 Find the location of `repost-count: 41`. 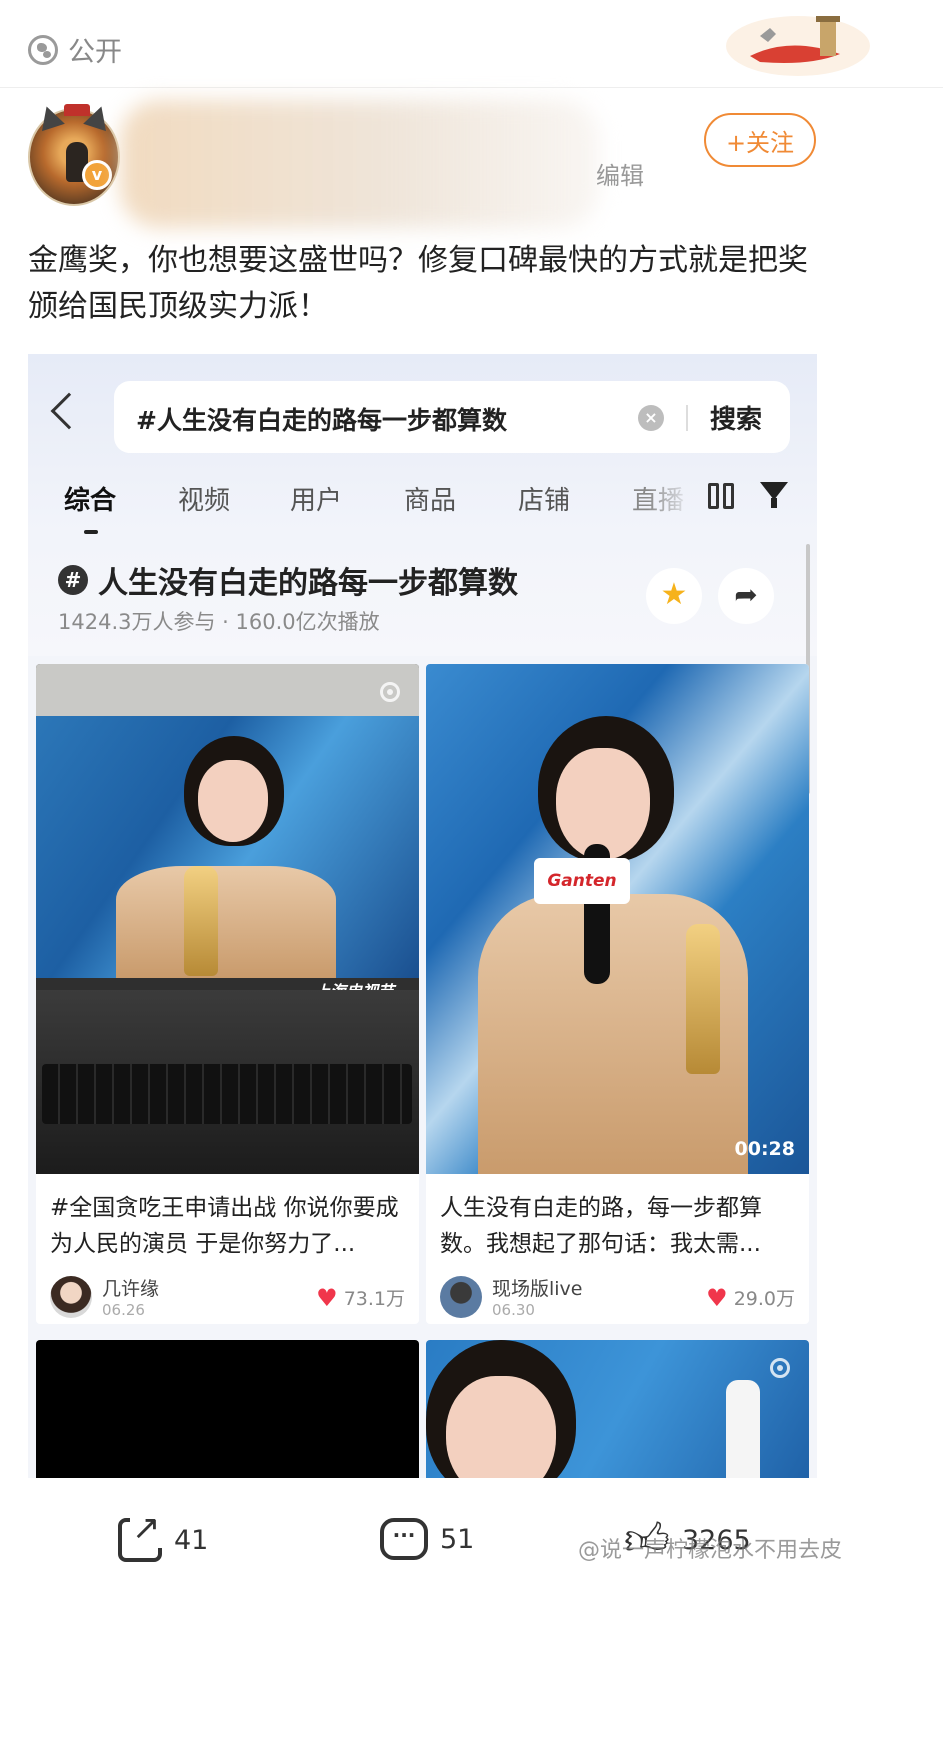

repost-count: 41 is located at coordinates (191, 1540).